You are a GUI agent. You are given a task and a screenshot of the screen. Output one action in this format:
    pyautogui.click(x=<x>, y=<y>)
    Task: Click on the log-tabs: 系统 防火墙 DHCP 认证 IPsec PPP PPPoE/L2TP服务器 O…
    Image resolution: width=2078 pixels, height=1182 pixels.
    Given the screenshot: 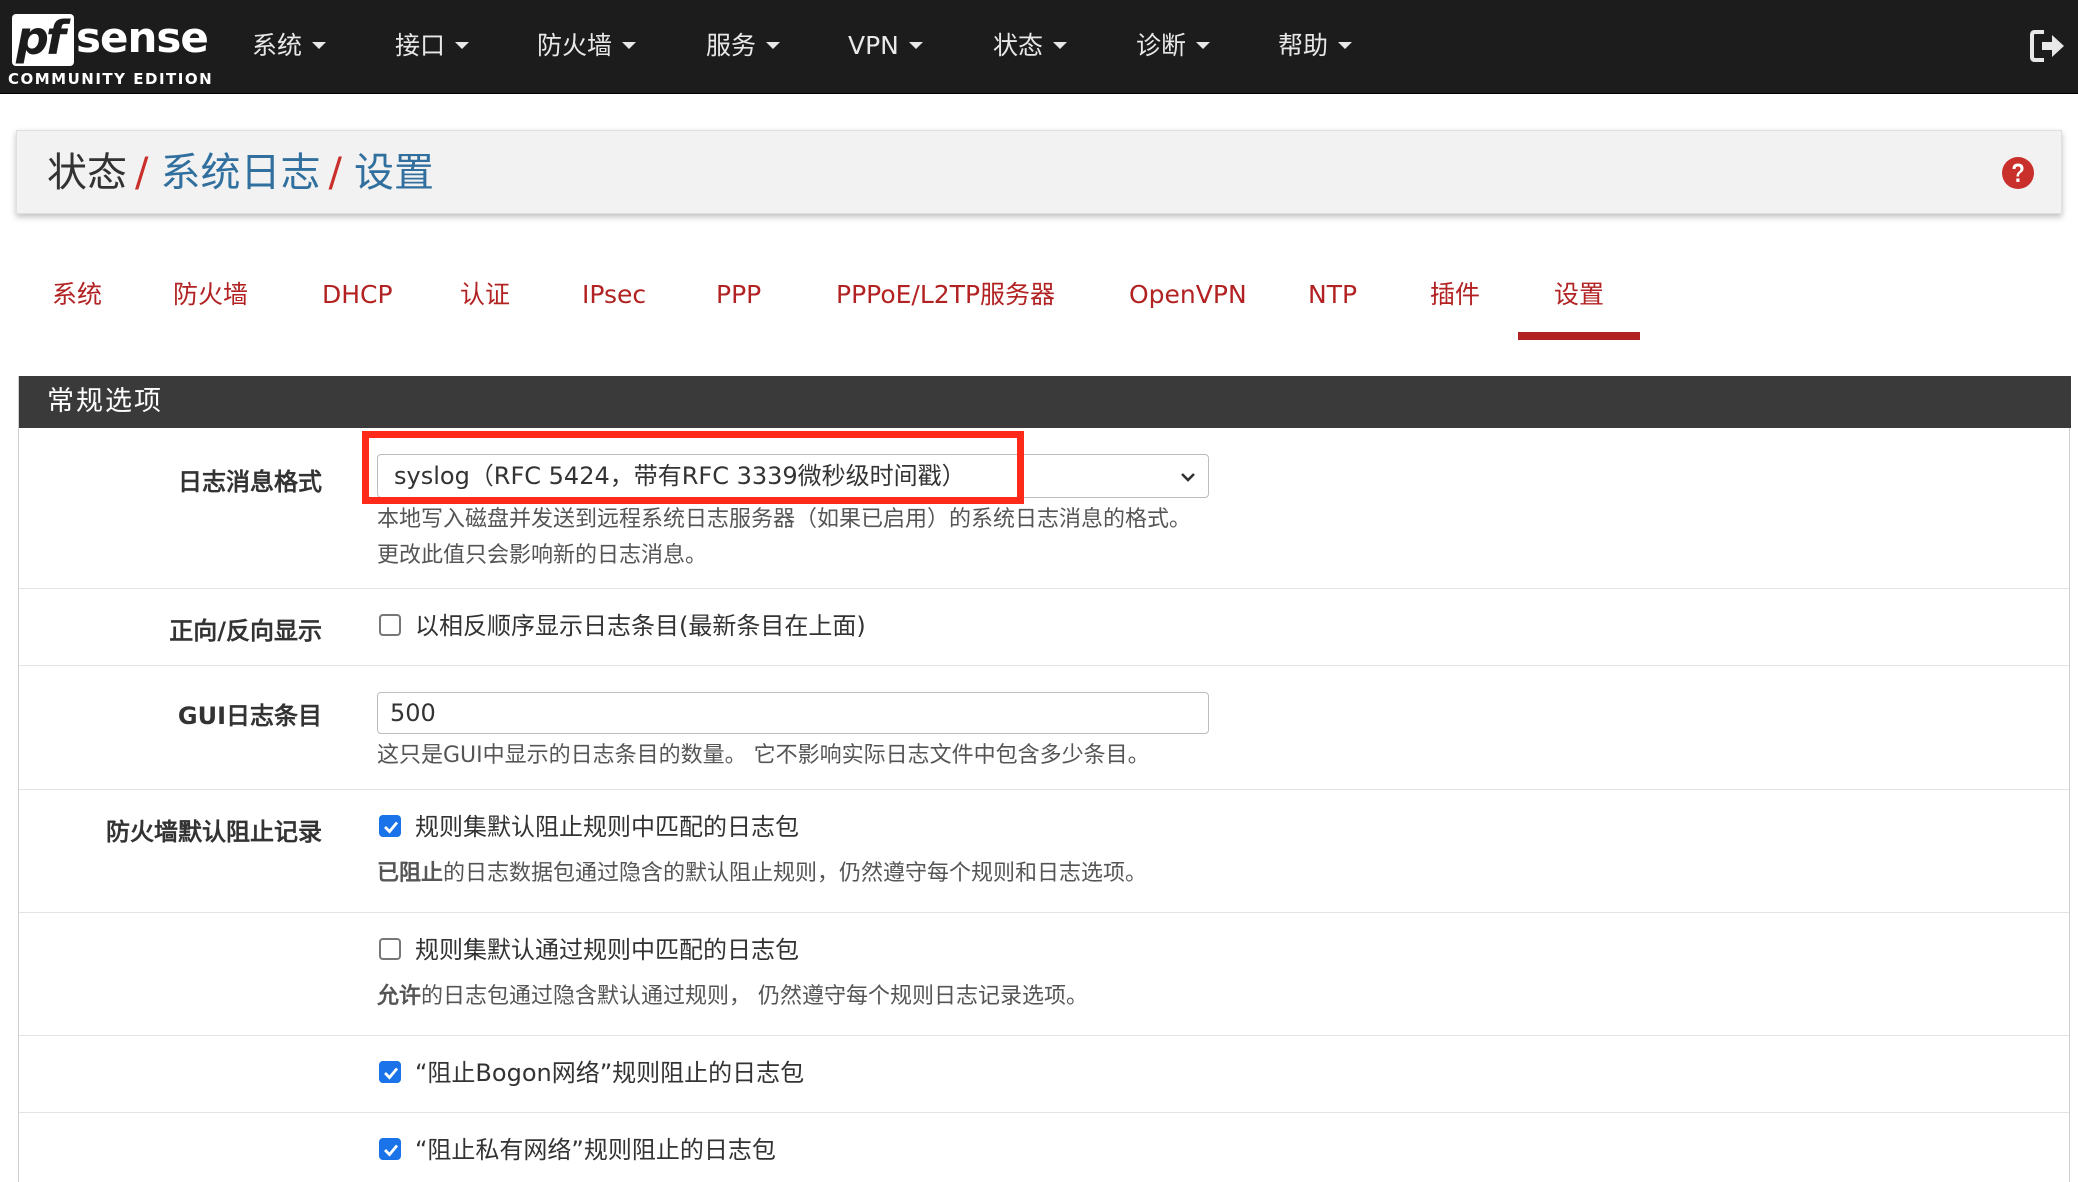 What is the action you would take?
    pyautogui.click(x=1039, y=300)
    